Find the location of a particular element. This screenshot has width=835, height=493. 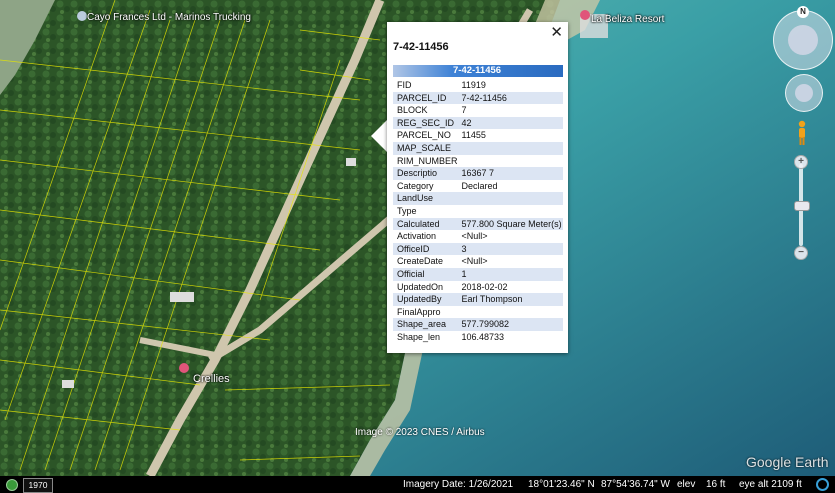

north-indicator: N is located at coordinates (803, 12).